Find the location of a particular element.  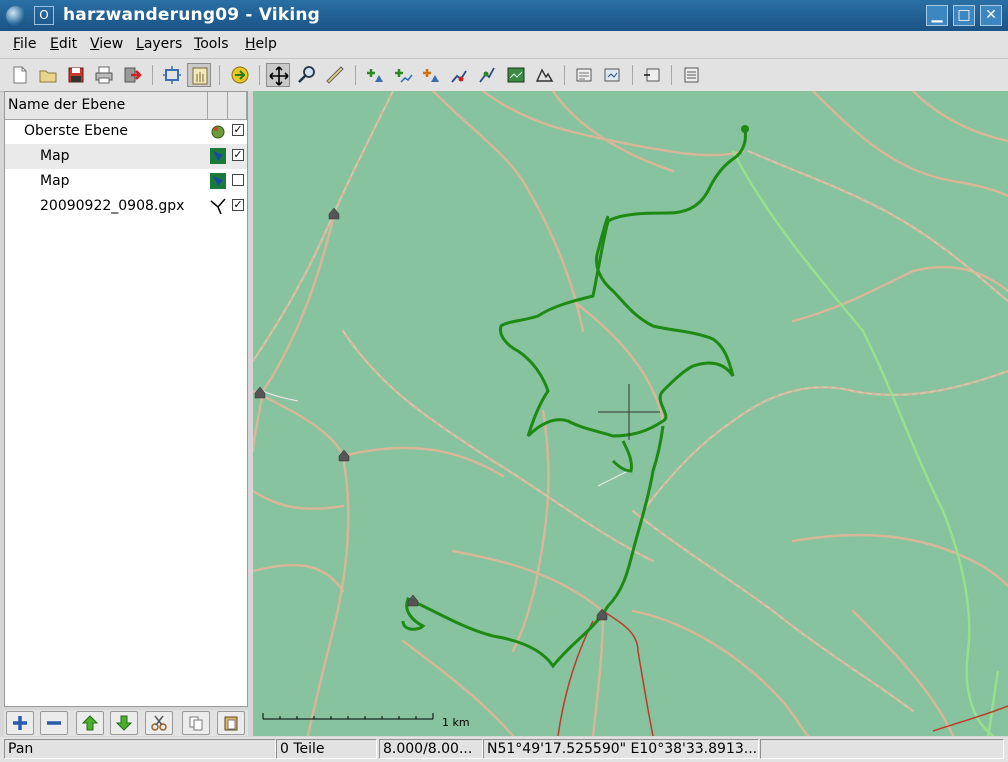

column-name-header: Name der Ebene is located at coordinates (106, 105).